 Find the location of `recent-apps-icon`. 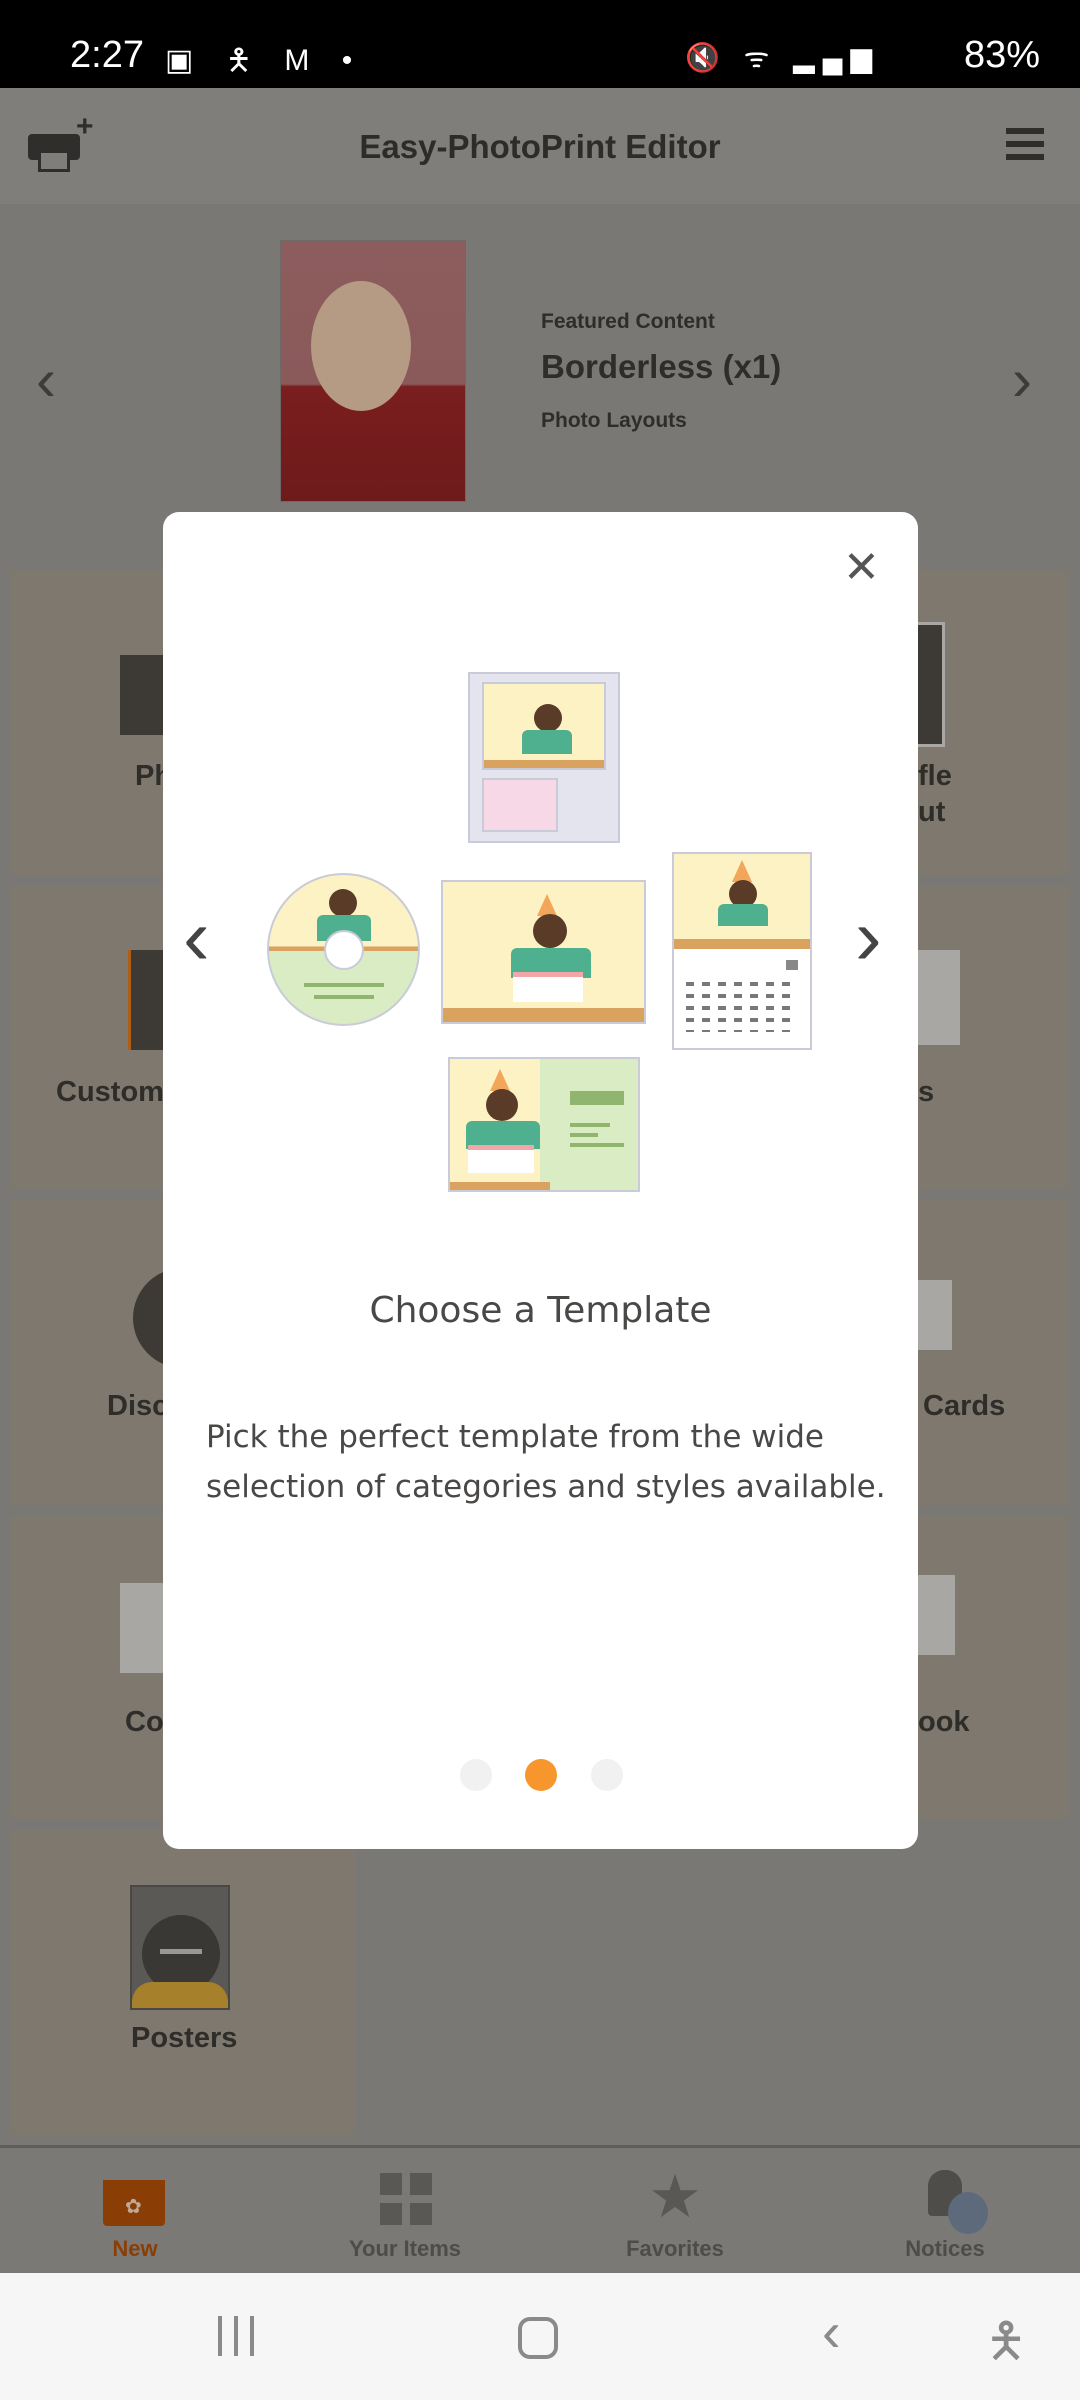

recent-apps-icon is located at coordinates (236, 2336).